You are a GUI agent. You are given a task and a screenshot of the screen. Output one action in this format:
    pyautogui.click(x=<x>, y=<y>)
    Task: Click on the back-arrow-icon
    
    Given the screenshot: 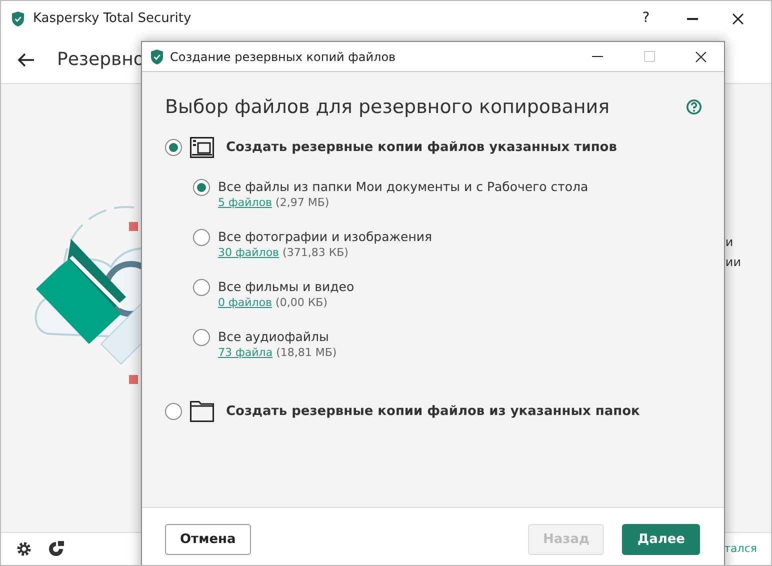 What is the action you would take?
    pyautogui.click(x=26, y=60)
    